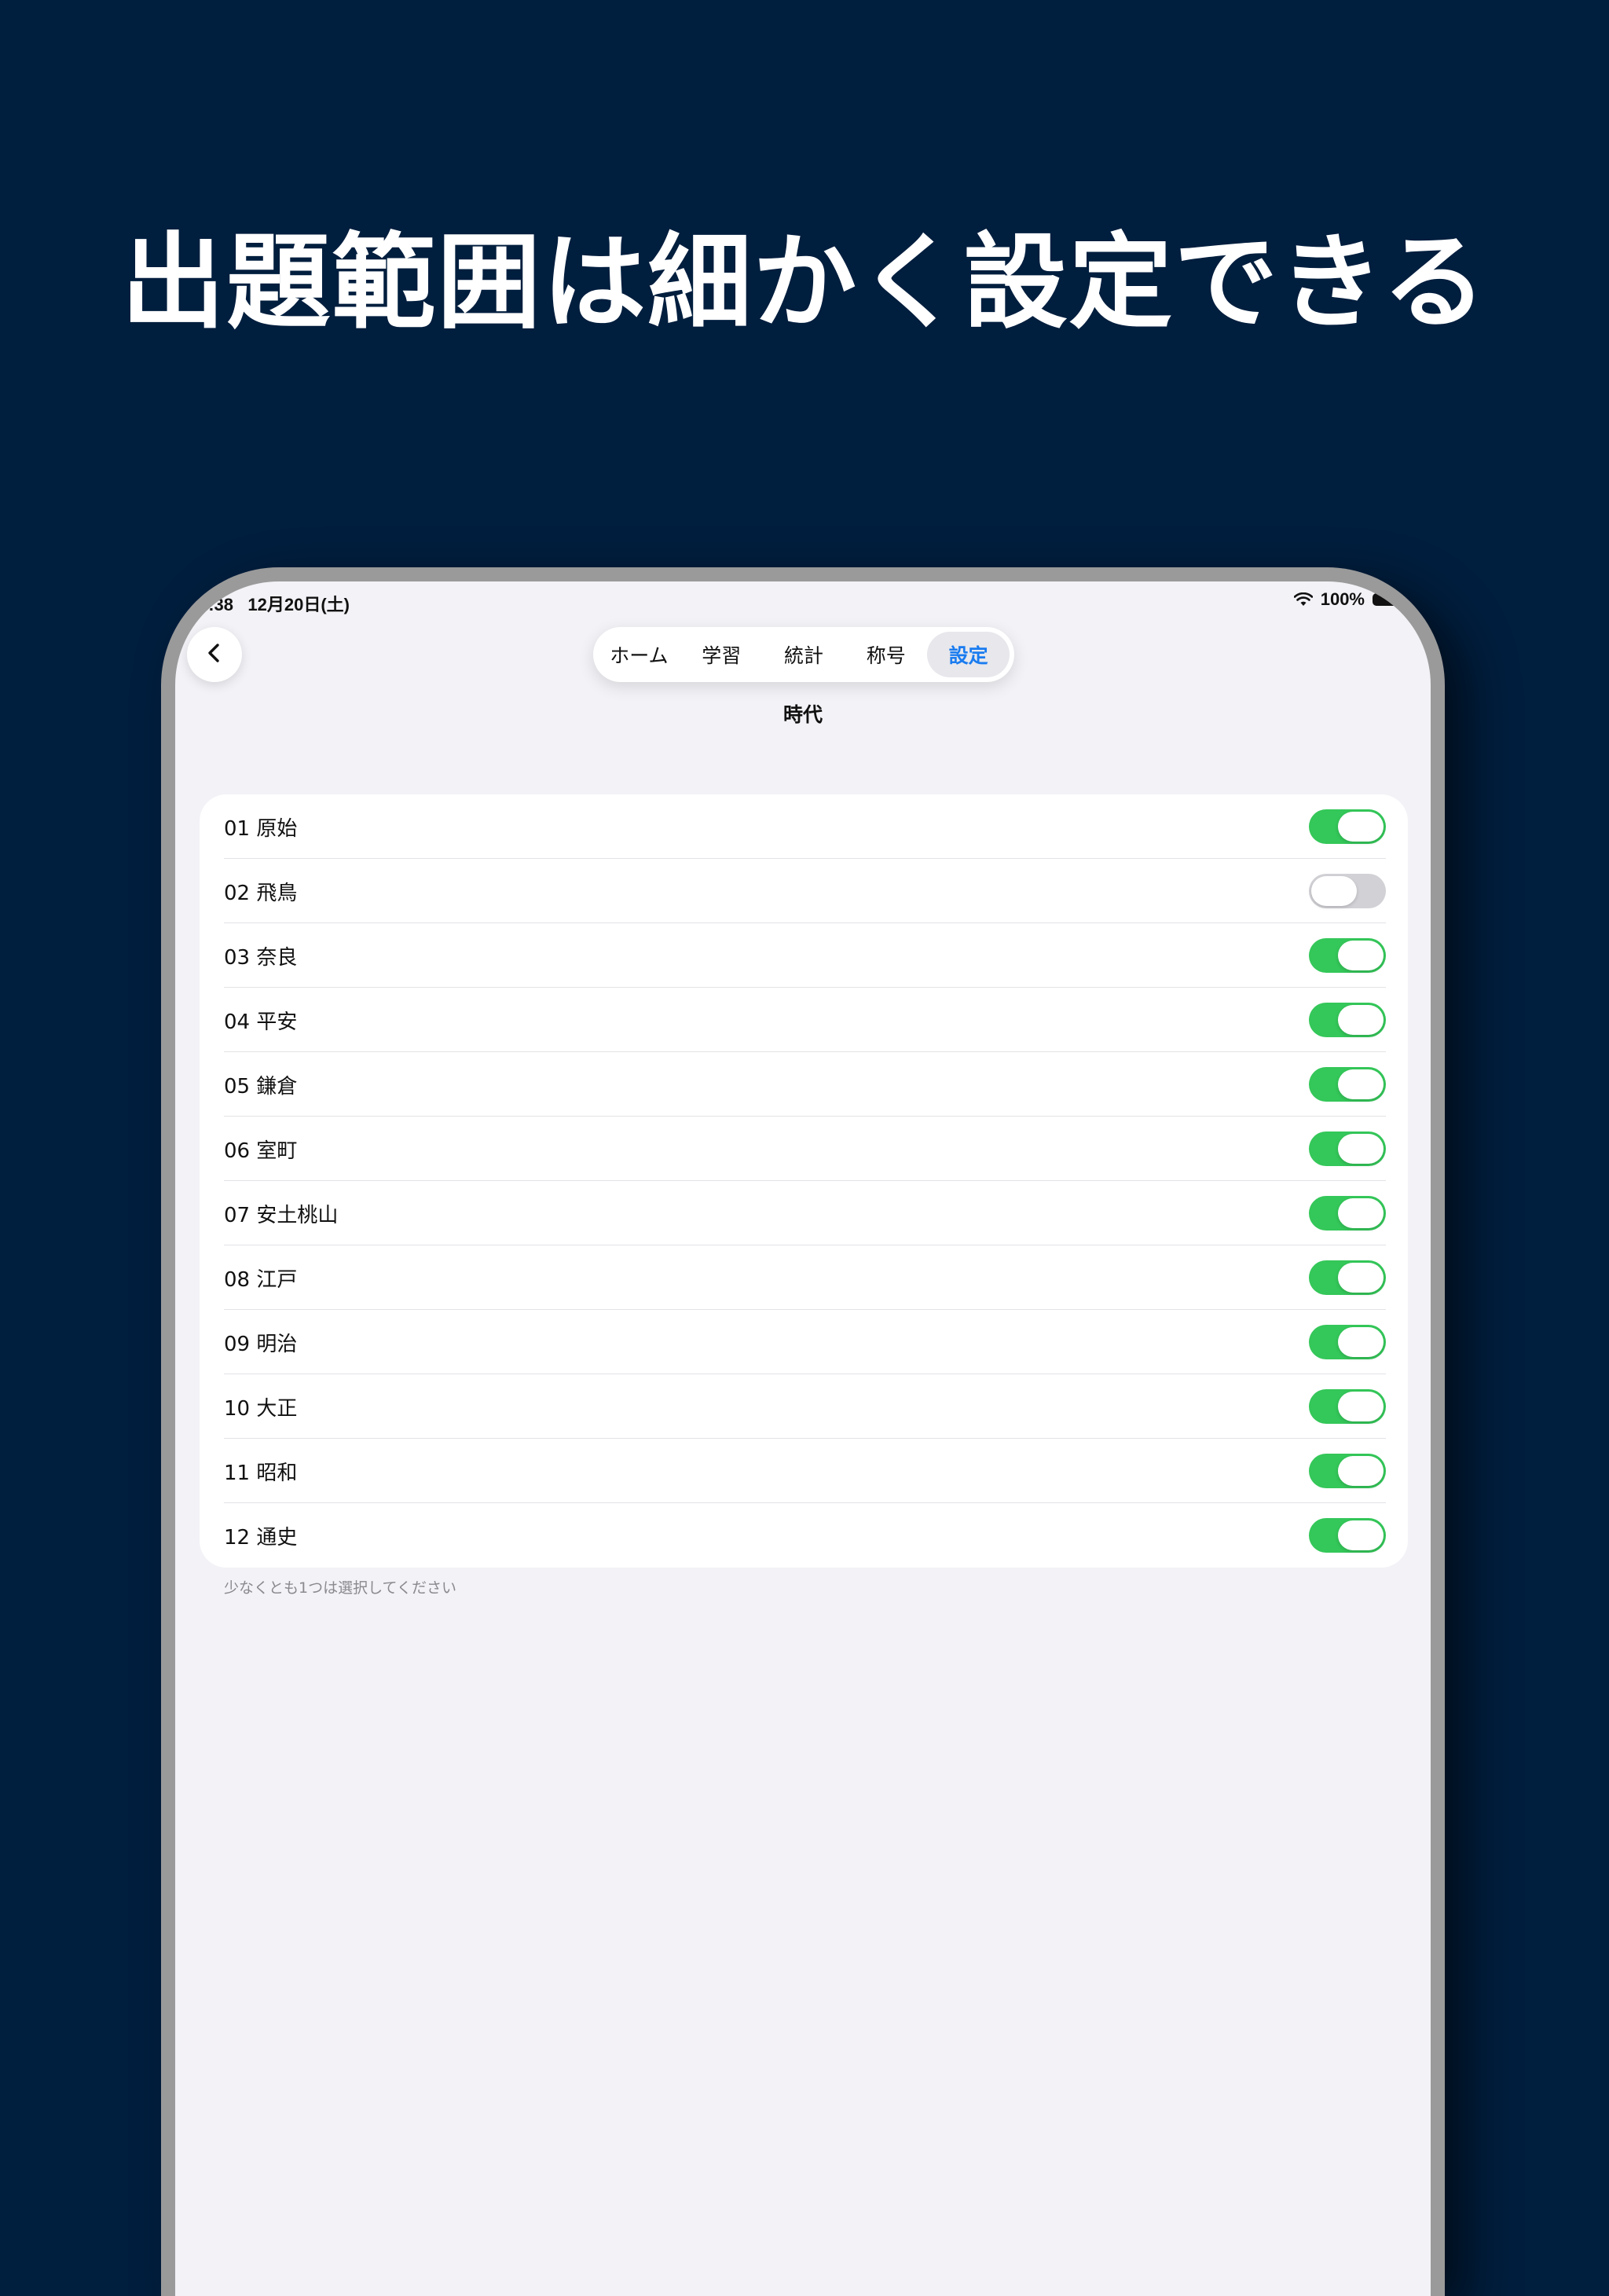 The height and width of the screenshot is (2296, 1609). I want to click on list-item: 04 平安, so click(804, 1020).